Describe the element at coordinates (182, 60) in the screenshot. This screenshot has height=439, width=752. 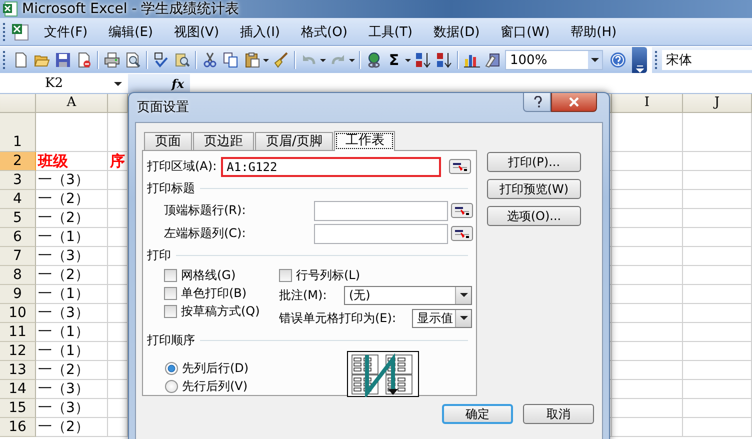
I see `research-icon` at that location.